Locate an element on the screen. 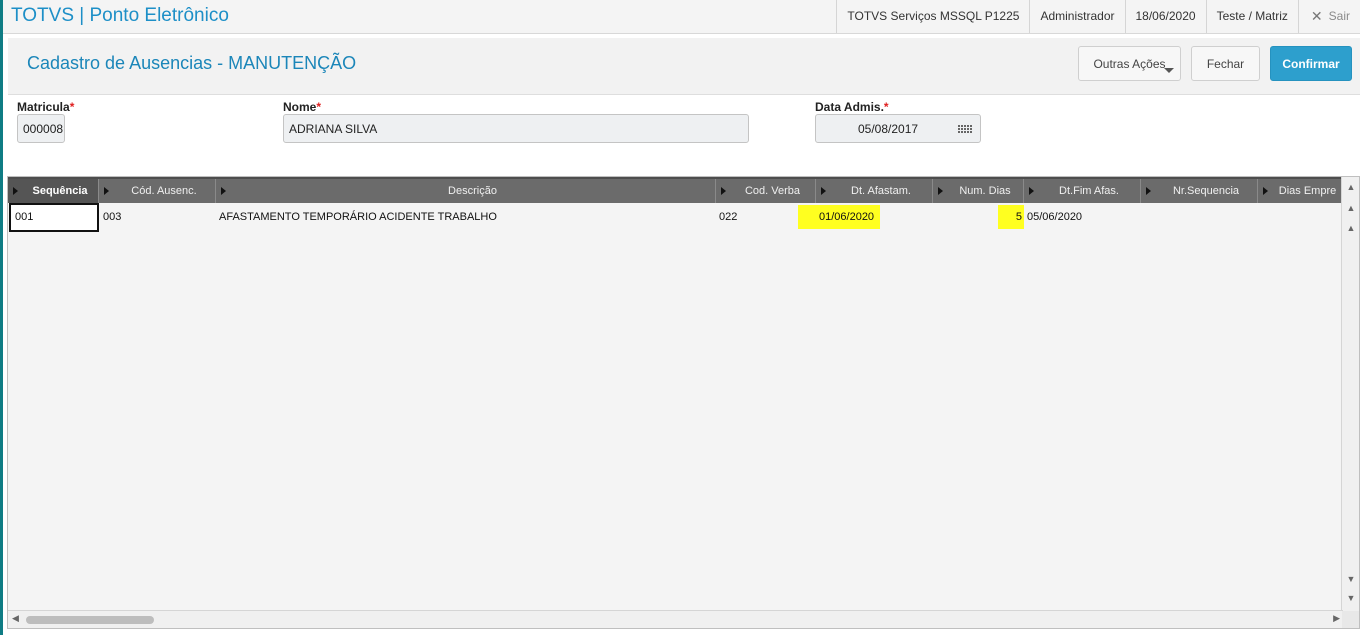 This screenshot has height=635, width=1360. branch-label: Teste / Matriz is located at coordinates (1251, 16).